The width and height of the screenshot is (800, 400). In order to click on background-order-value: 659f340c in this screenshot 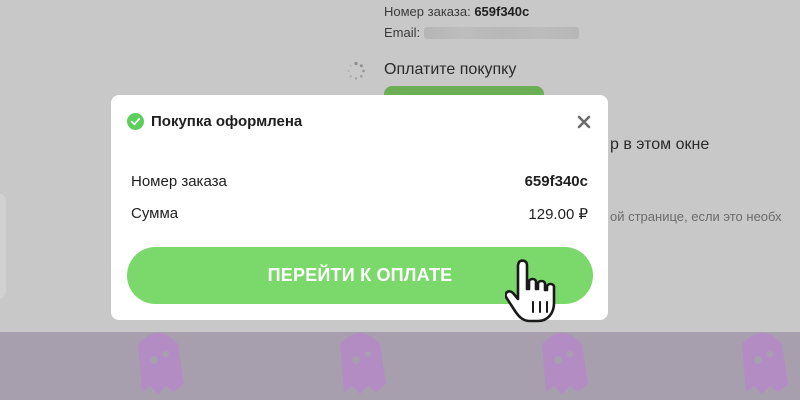, I will do `click(502, 11)`.